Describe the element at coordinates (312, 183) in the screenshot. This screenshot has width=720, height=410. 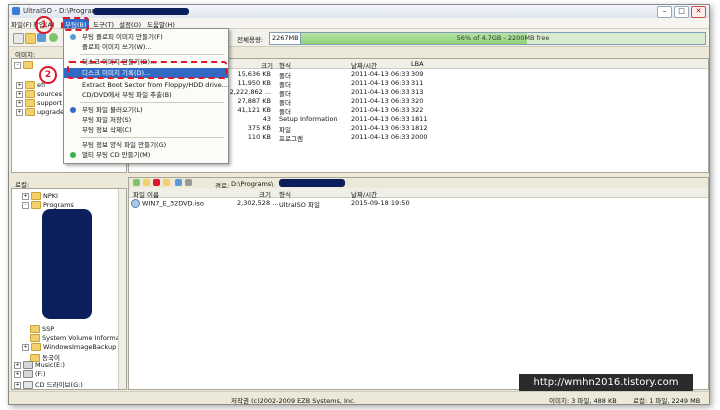
I see `redacted-path` at that location.